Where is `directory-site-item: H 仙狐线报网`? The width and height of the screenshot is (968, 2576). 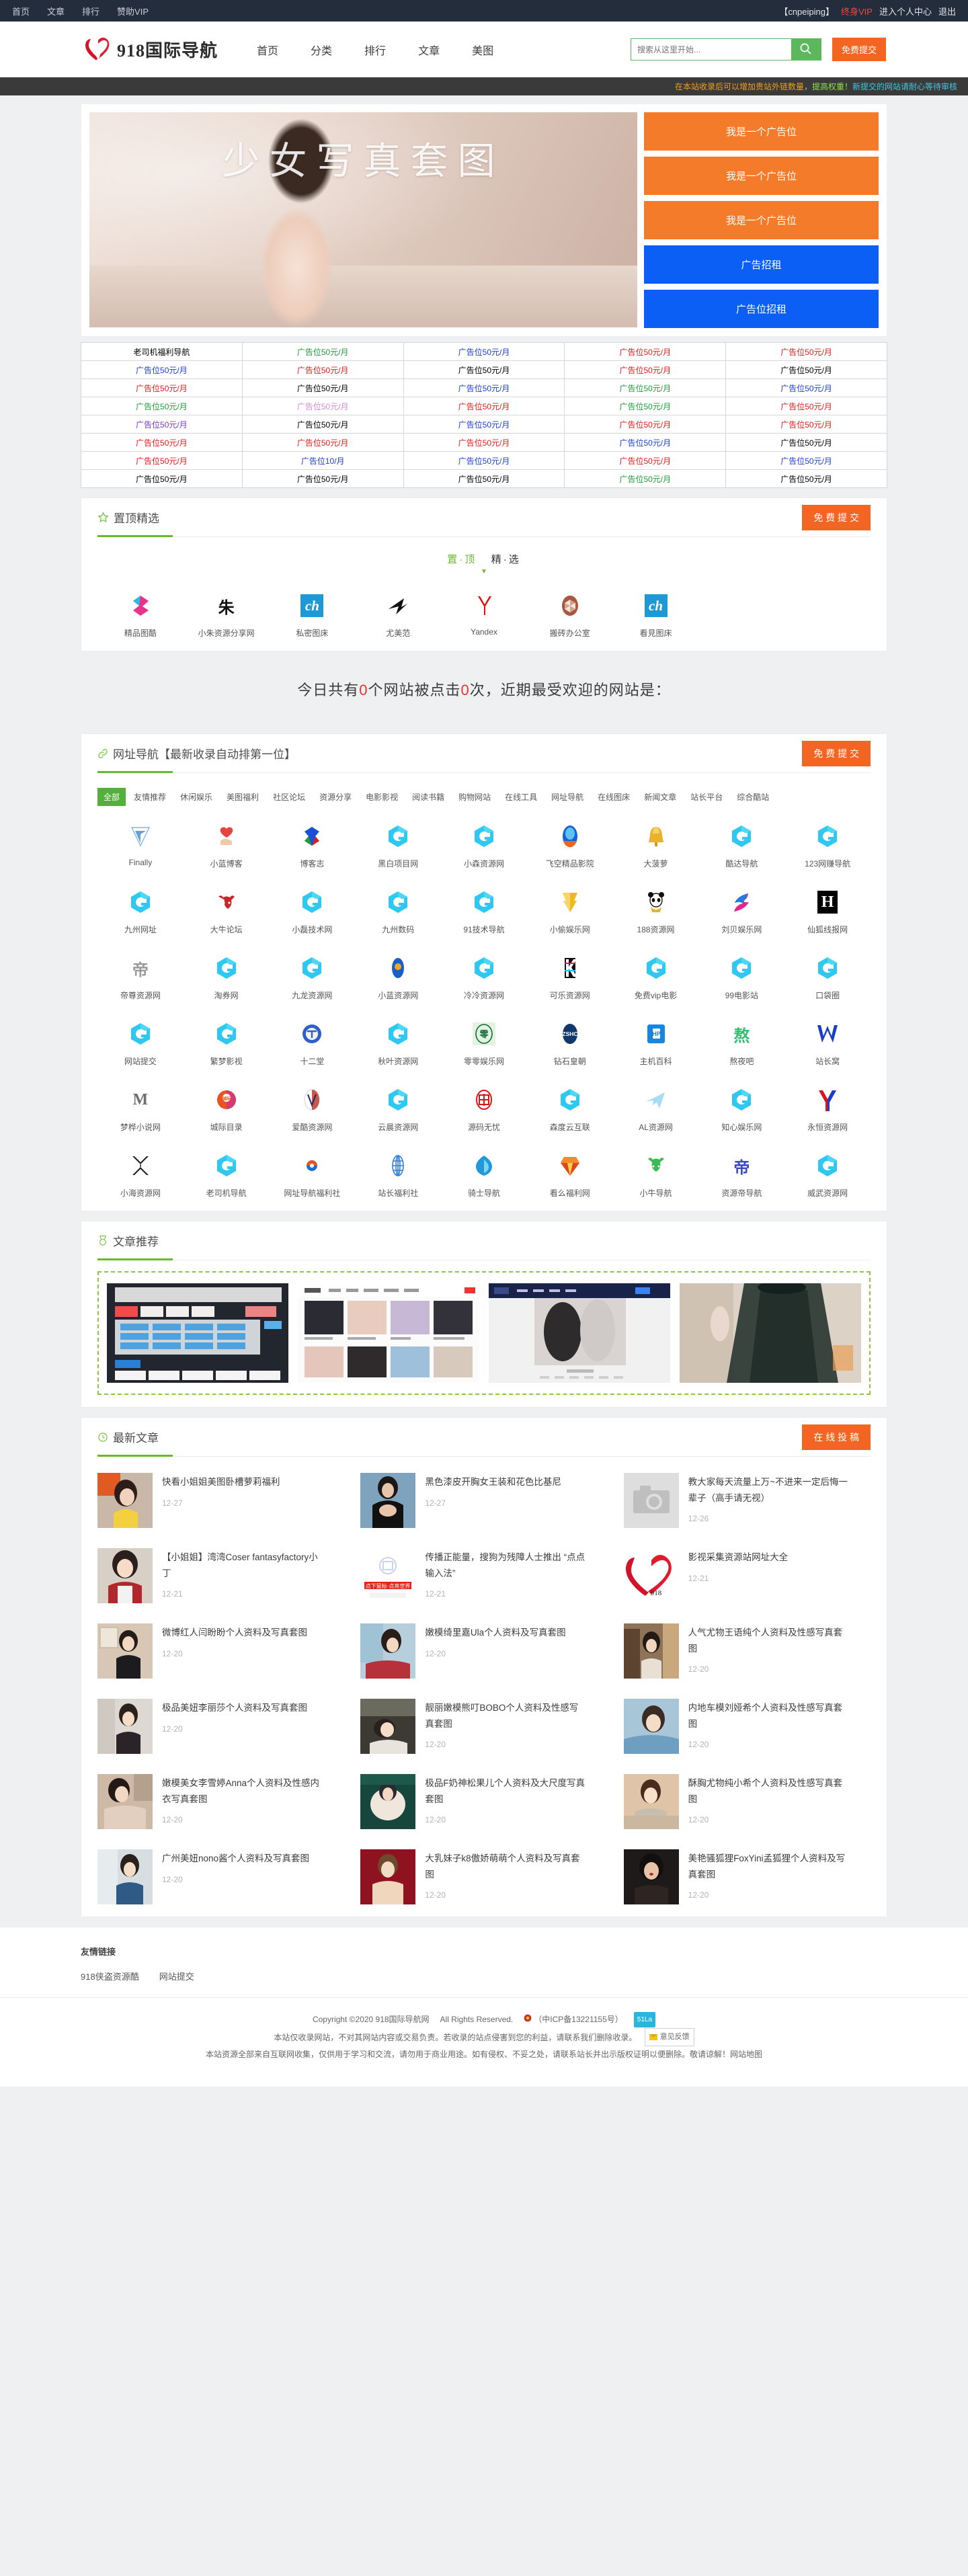 directory-site-item: H 仙狐线报网 is located at coordinates (827, 912).